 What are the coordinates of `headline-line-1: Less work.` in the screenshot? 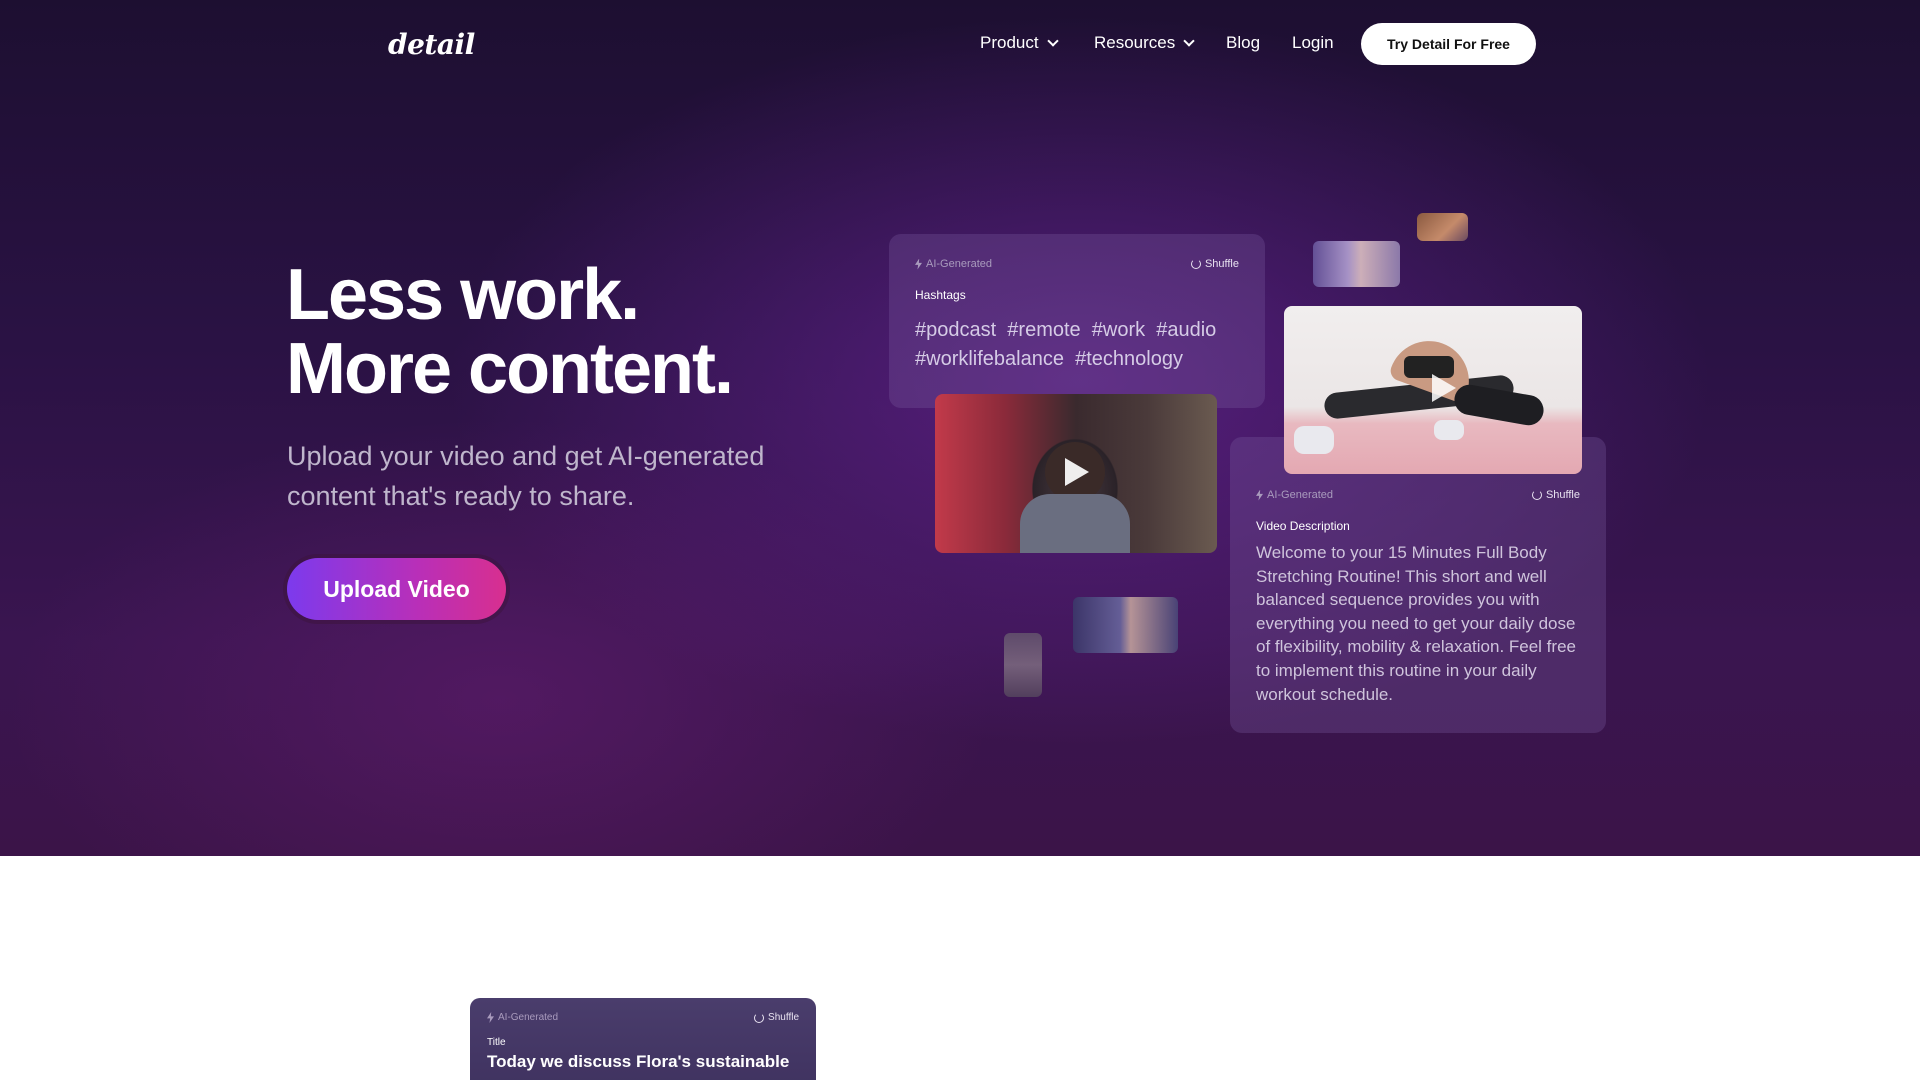 It's located at (463, 295).